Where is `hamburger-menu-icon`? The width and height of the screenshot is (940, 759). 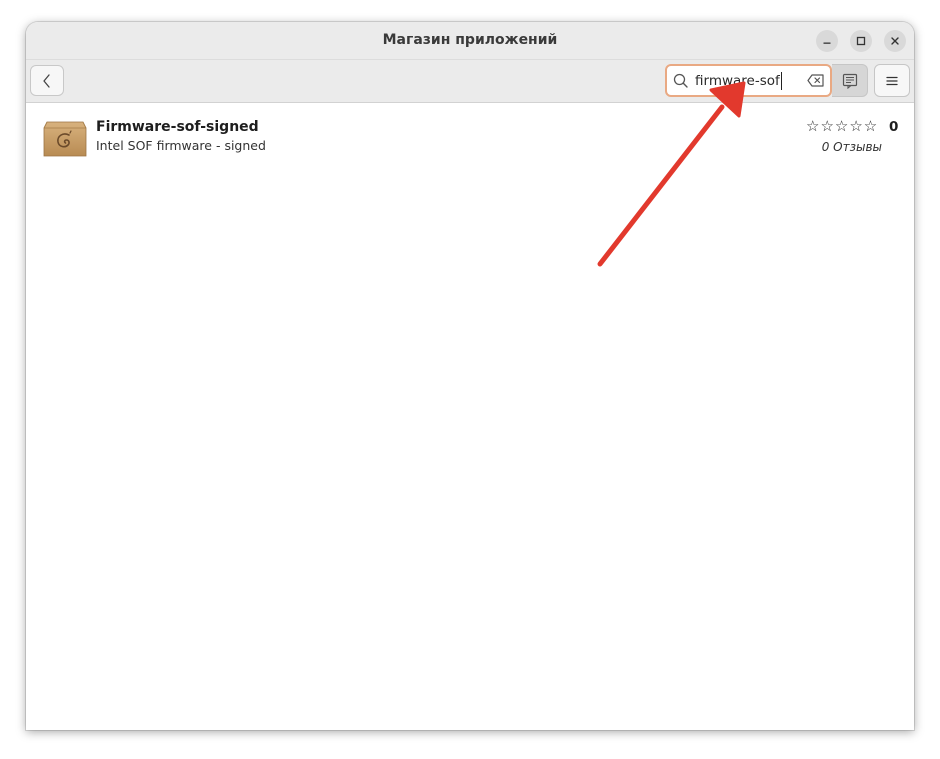 hamburger-menu-icon is located at coordinates (892, 80).